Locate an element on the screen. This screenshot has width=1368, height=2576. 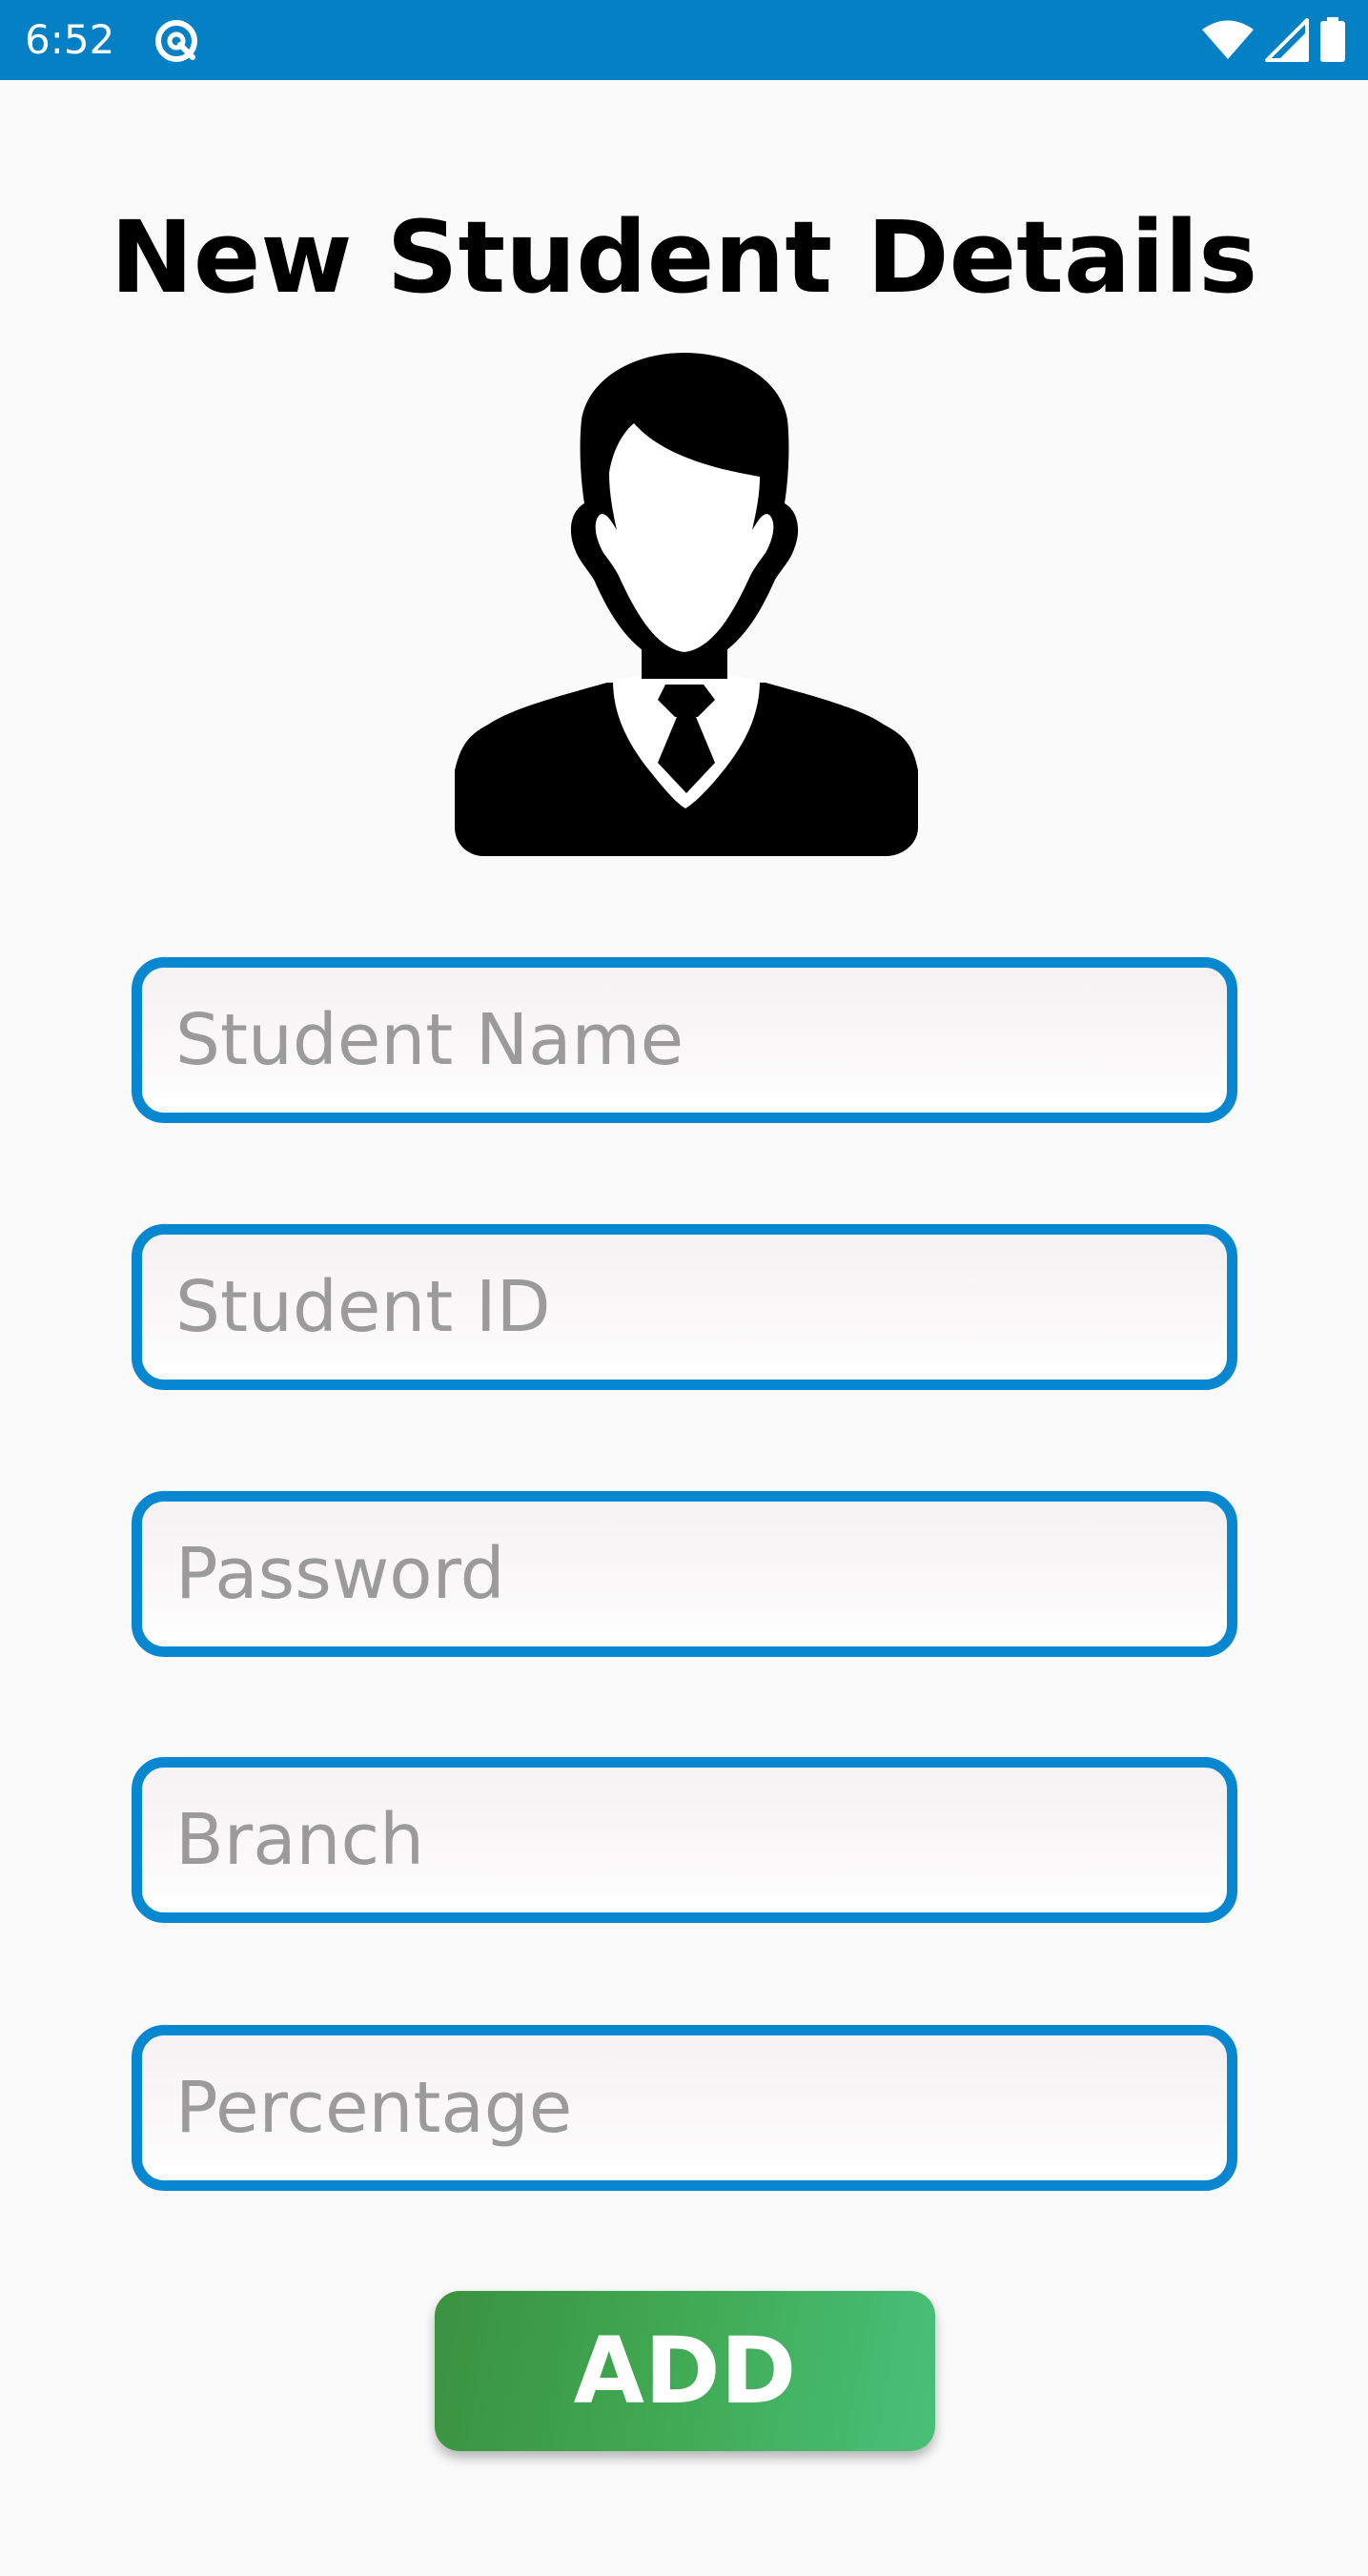
student-id-field is located at coordinates (684, 1307).